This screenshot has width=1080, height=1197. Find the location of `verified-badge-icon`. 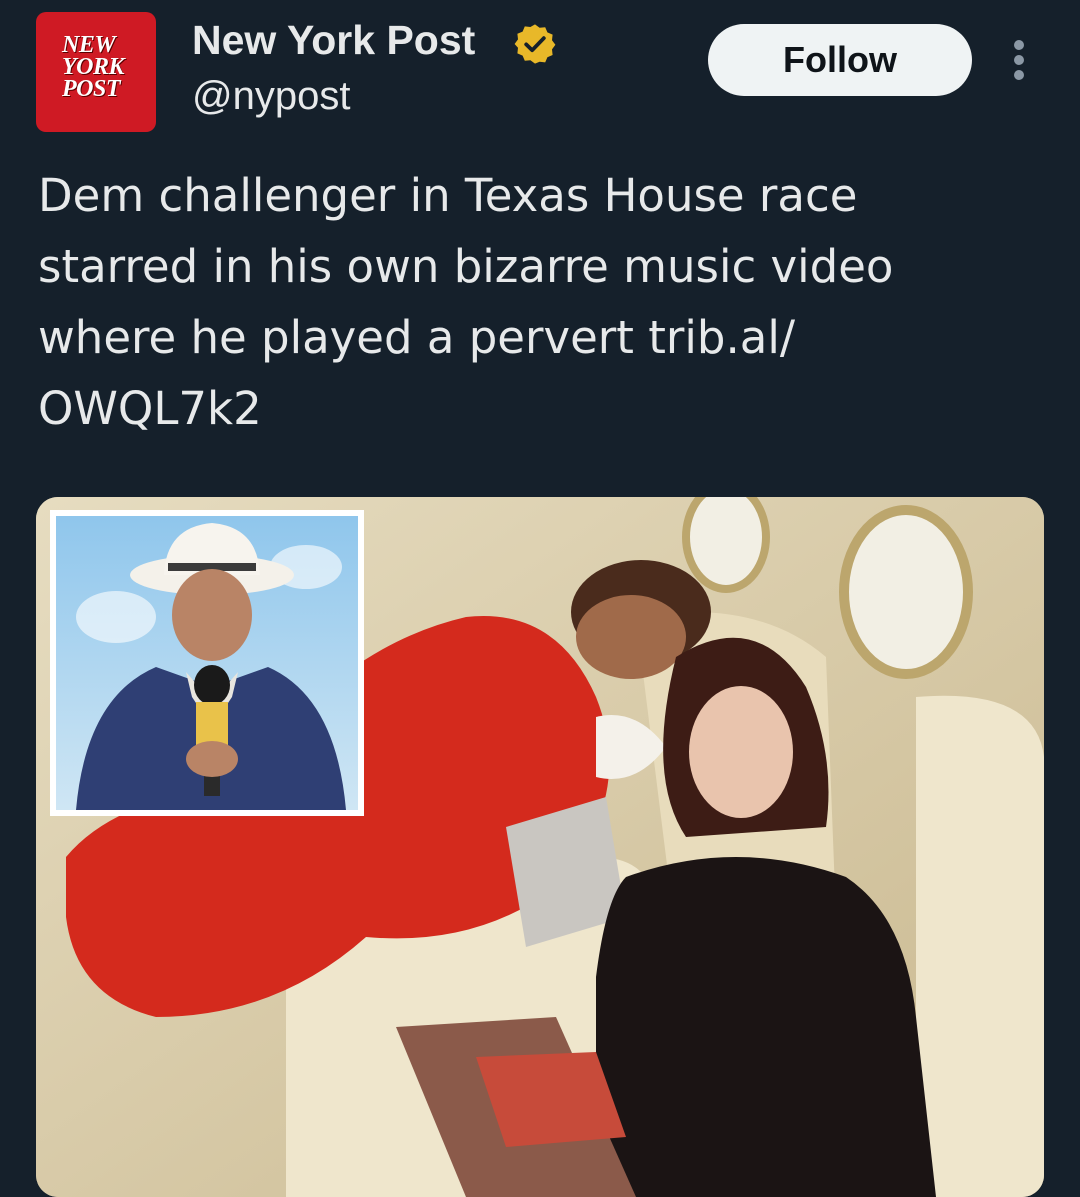

verified-badge-icon is located at coordinates (535, 44).